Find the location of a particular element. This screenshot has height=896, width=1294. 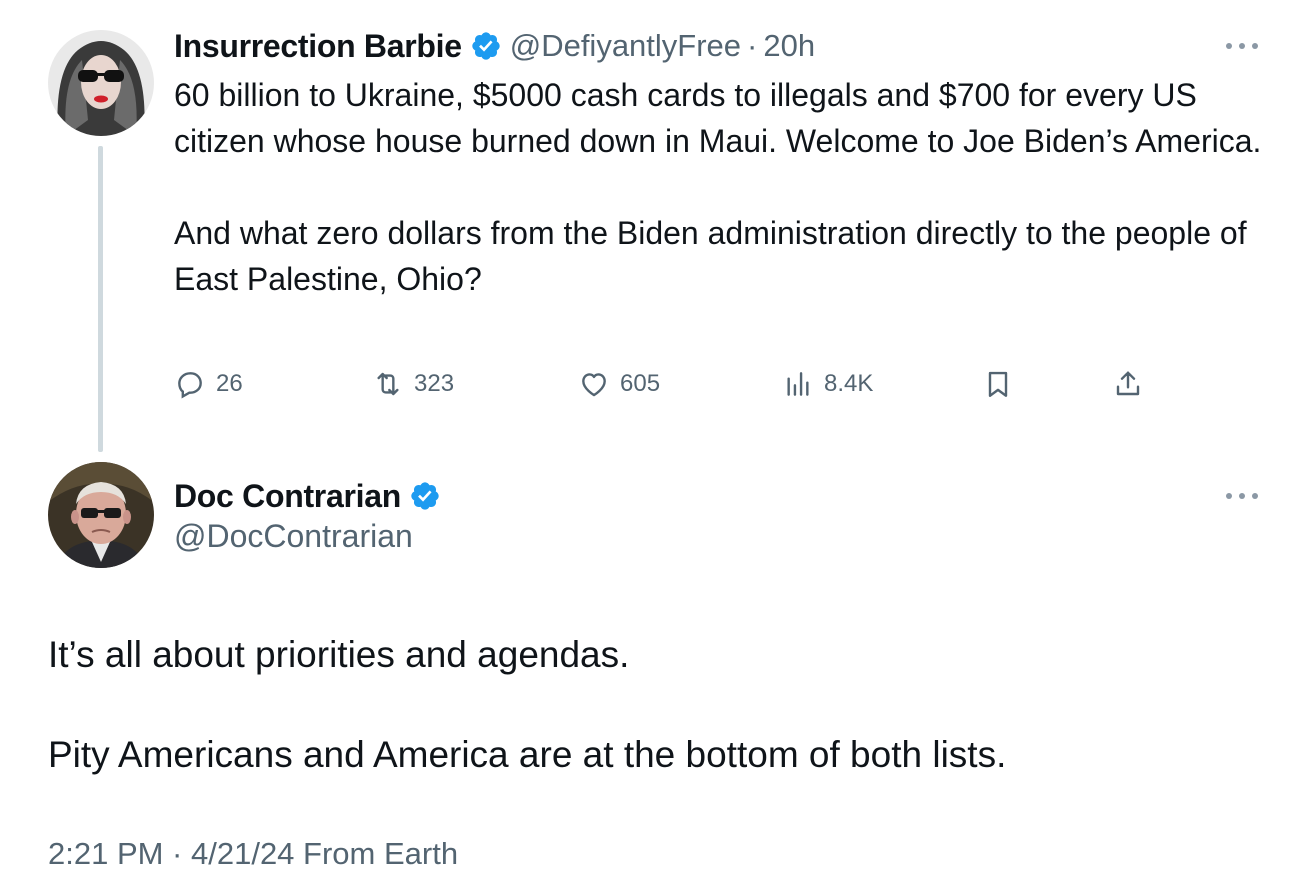

author-display-name: Doc Contrarian is located at coordinates (287, 496).